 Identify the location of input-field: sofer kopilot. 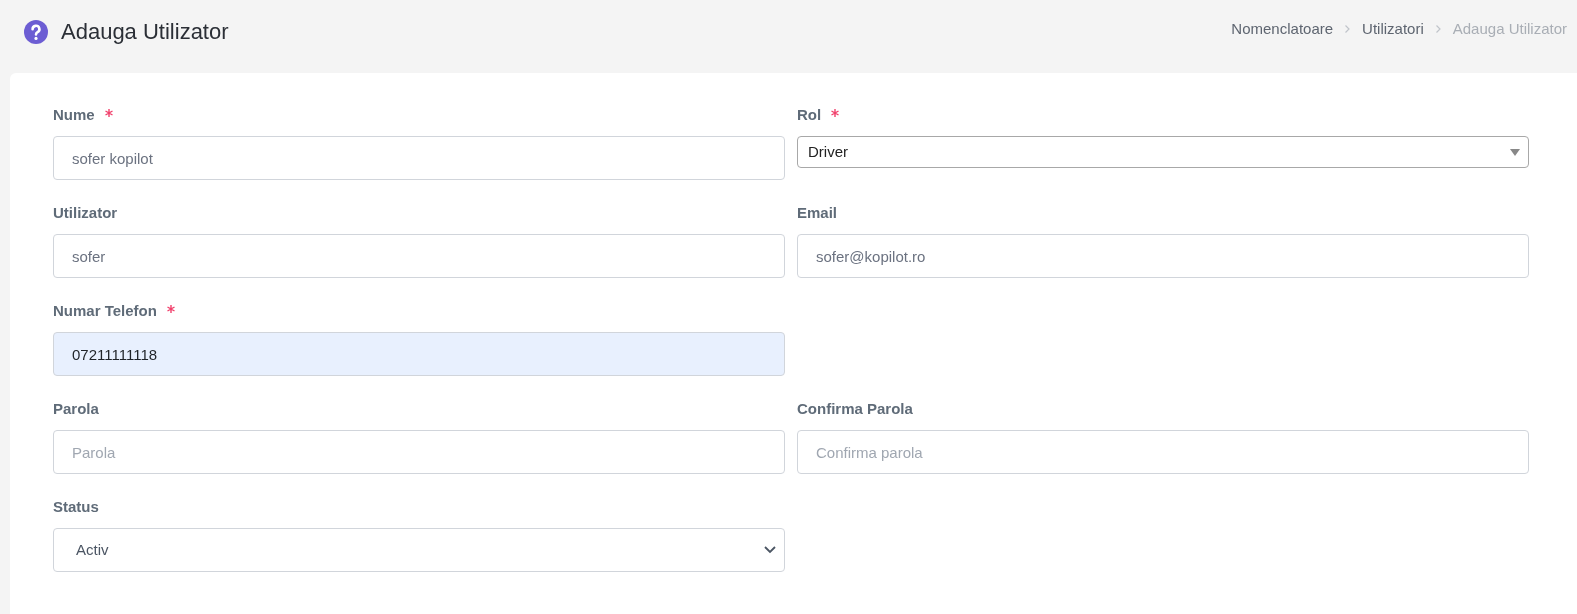
(419, 158).